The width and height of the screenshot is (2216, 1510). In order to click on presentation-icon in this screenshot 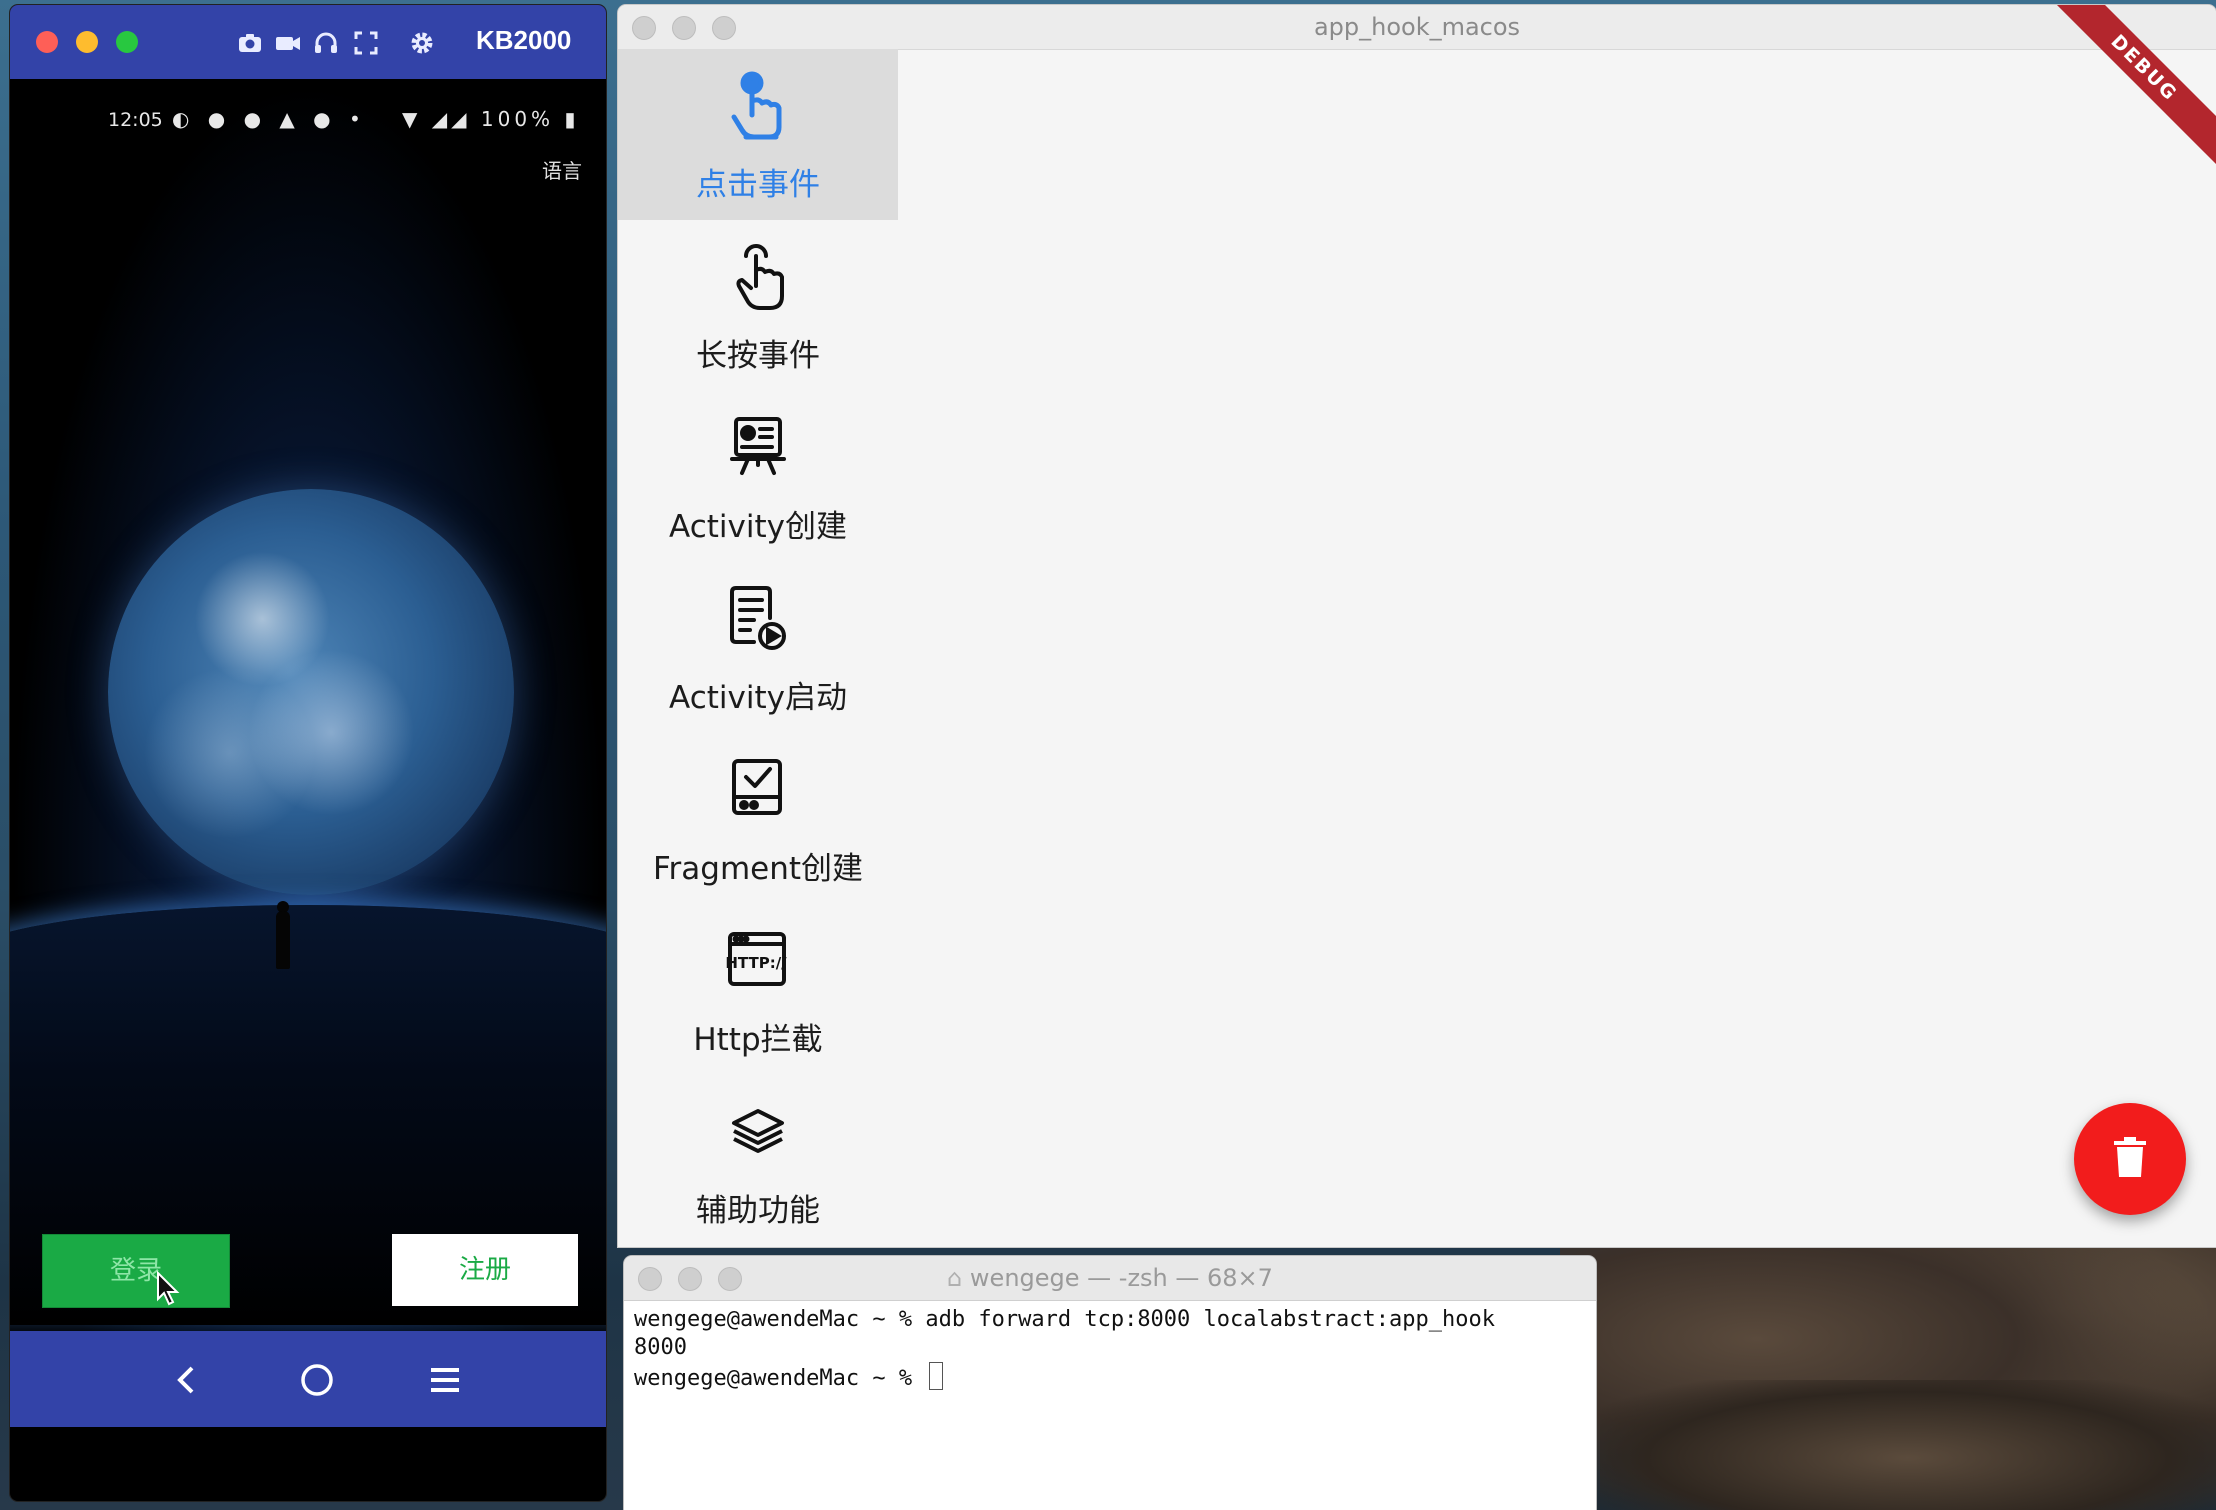, I will do `click(758, 447)`.